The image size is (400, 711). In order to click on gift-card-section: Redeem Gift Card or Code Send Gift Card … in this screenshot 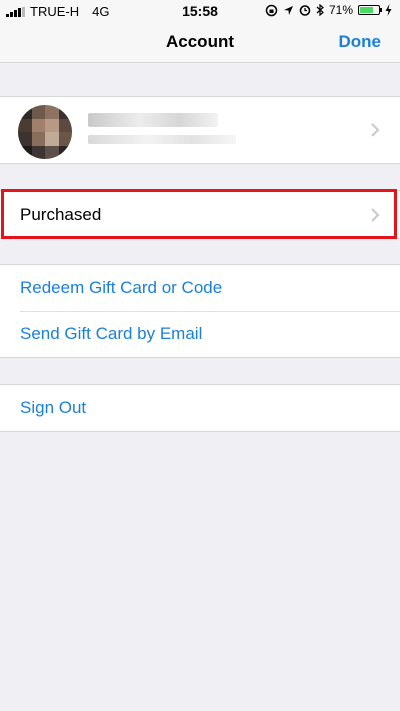, I will do `click(200, 311)`.